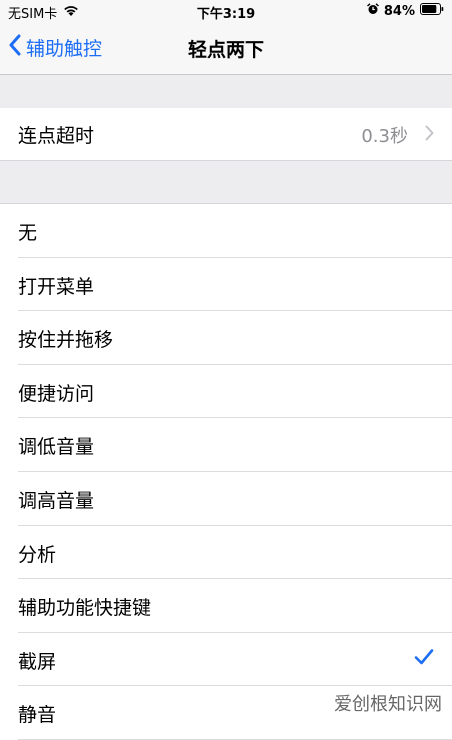 This screenshot has height=740, width=452. What do you see at coordinates (226, 11) in the screenshot?
I see `status-bar: 无SIM卡 下午3:19 84%` at bounding box center [226, 11].